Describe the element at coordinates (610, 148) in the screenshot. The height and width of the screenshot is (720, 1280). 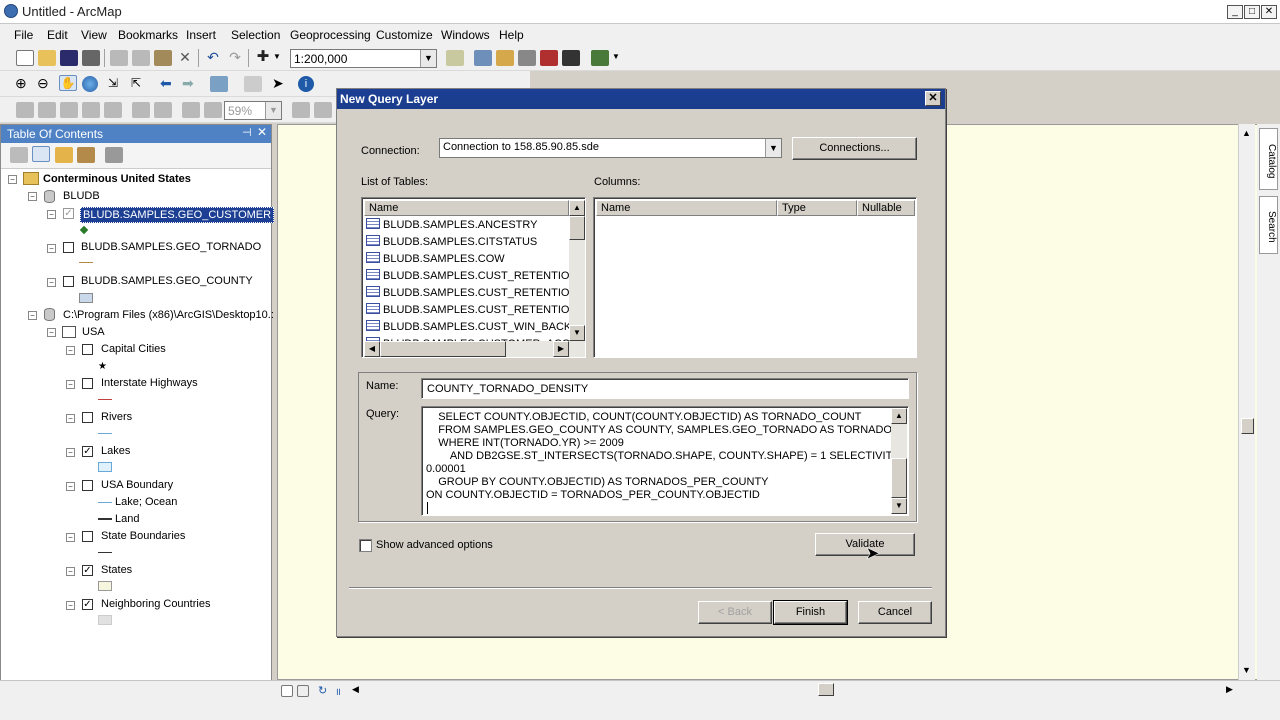
I see `connection-dropdown: Connection to 158.85.90.85.sde ▼` at that location.